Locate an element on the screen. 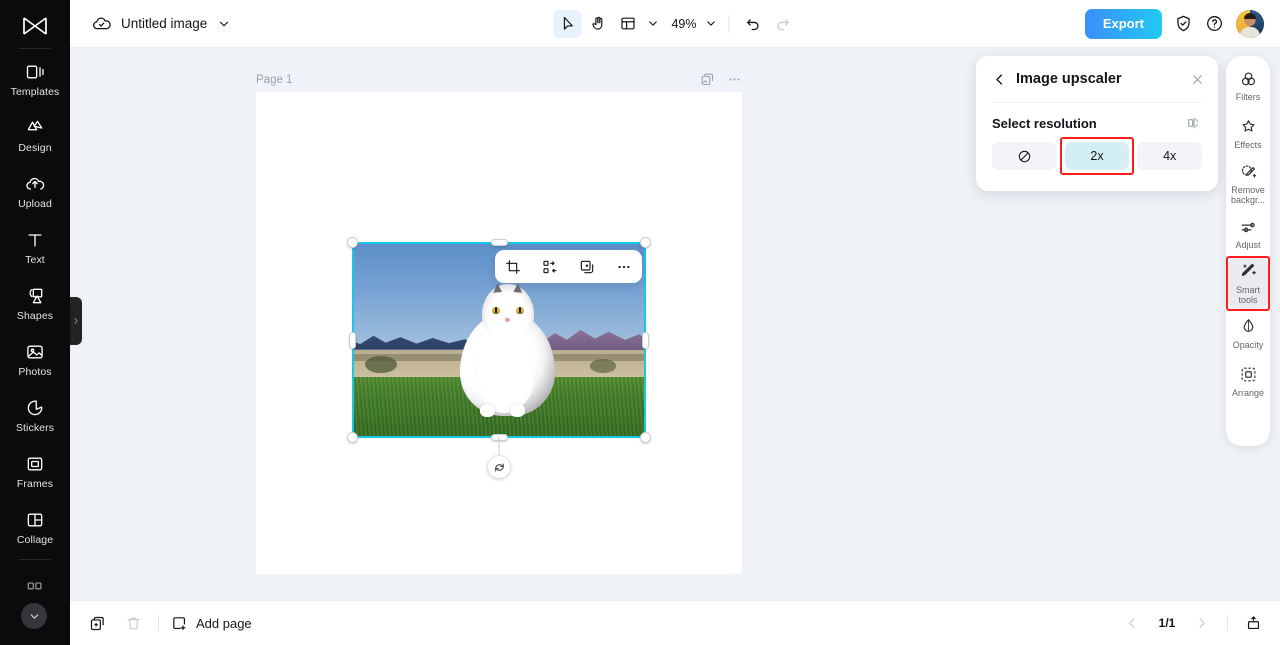 The height and width of the screenshot is (645, 1280). crop-button is located at coordinates (513, 267).